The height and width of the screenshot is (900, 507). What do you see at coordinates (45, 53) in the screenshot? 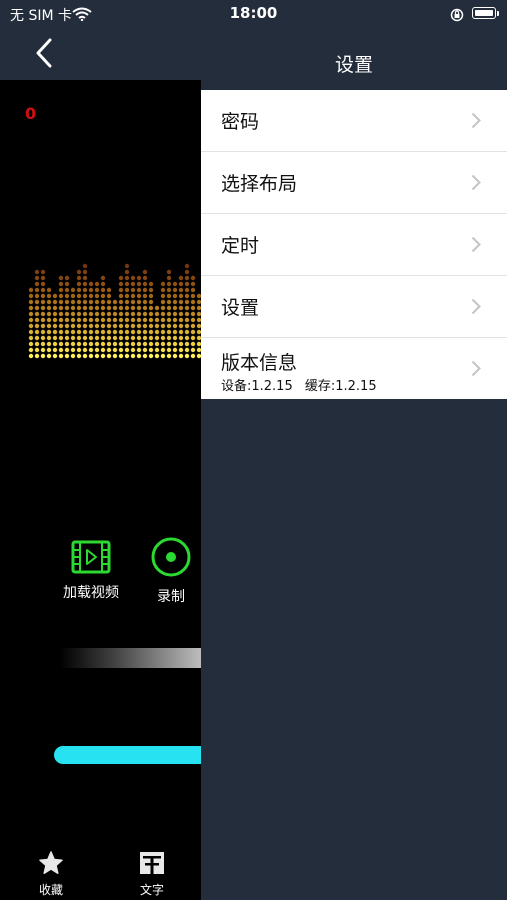
I see `back-button` at bounding box center [45, 53].